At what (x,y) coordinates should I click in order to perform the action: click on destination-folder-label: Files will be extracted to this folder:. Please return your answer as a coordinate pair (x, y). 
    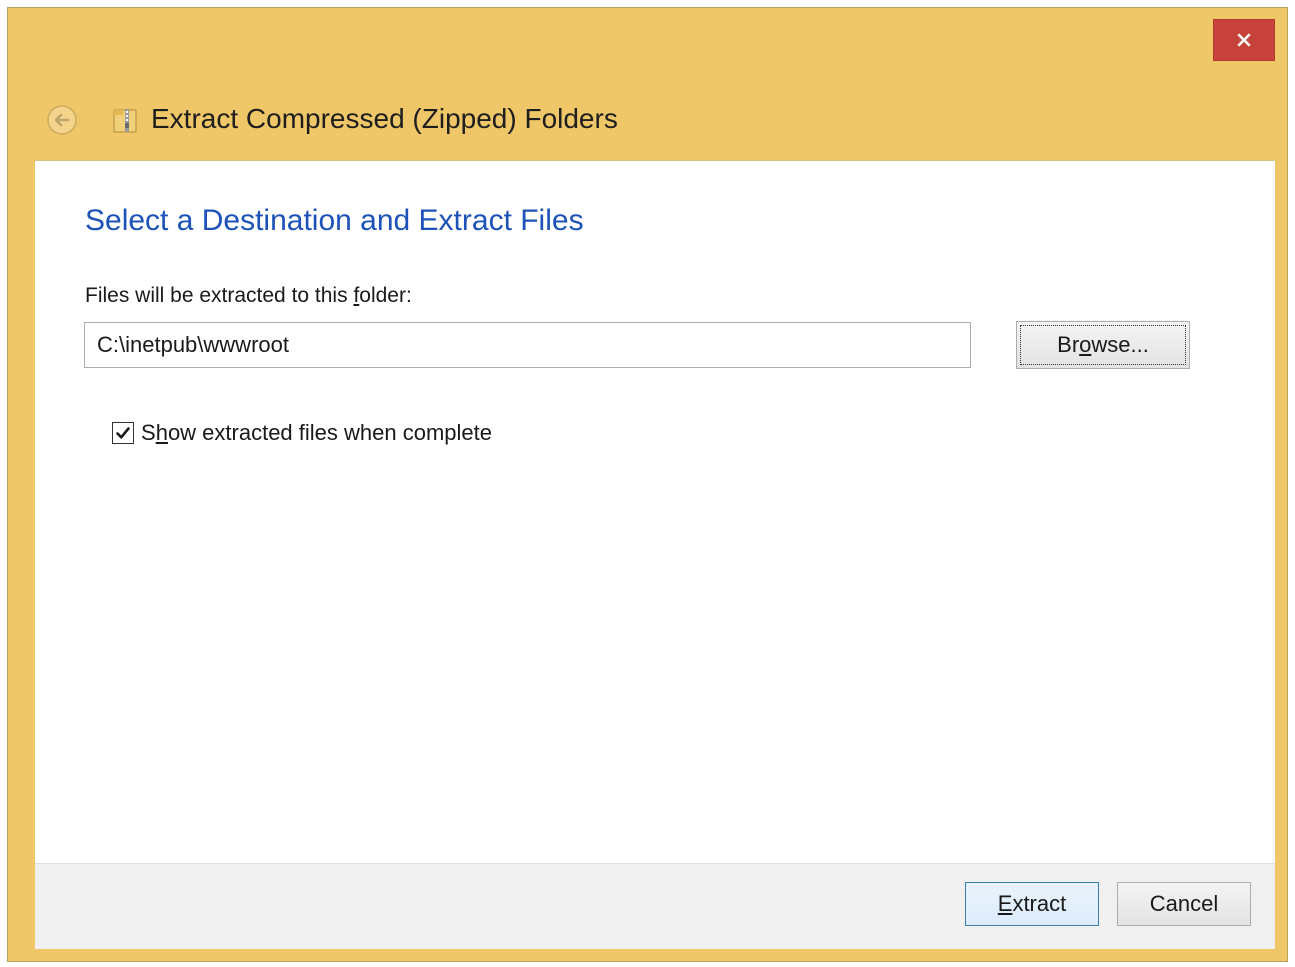
    Looking at the image, I should click on (248, 295).